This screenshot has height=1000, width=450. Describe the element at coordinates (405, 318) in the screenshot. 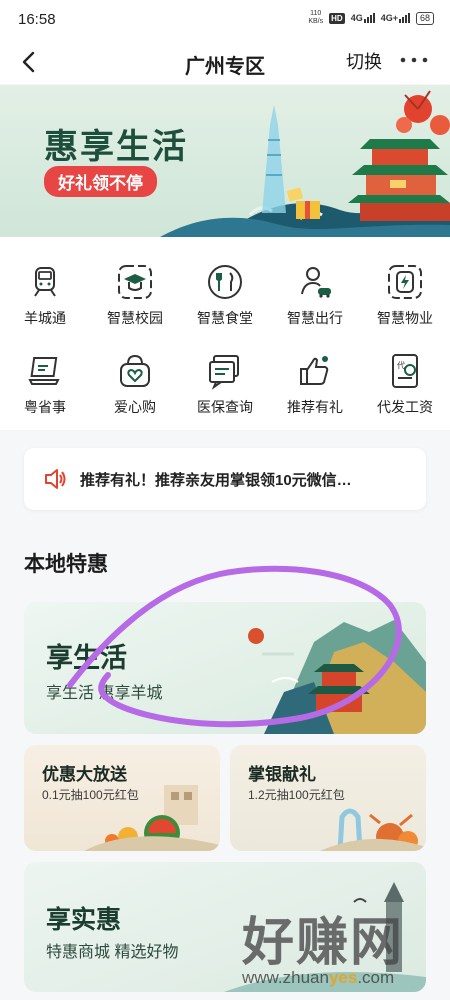

I see `service-label: 智慧物业` at that location.